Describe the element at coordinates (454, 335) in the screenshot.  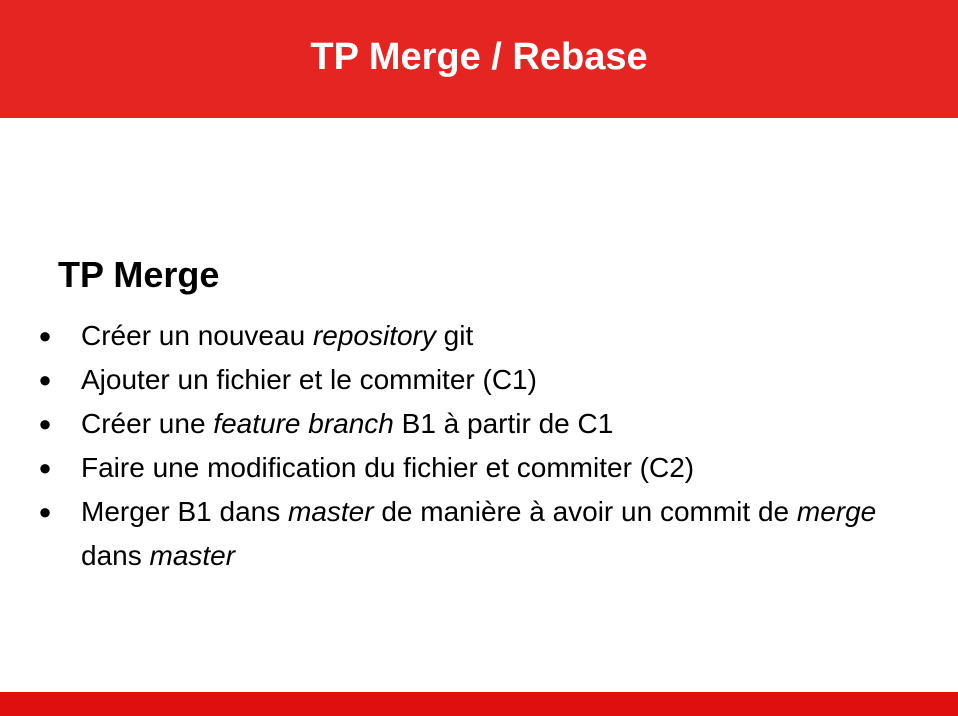
I see `bullet-text-segment: git` at that location.